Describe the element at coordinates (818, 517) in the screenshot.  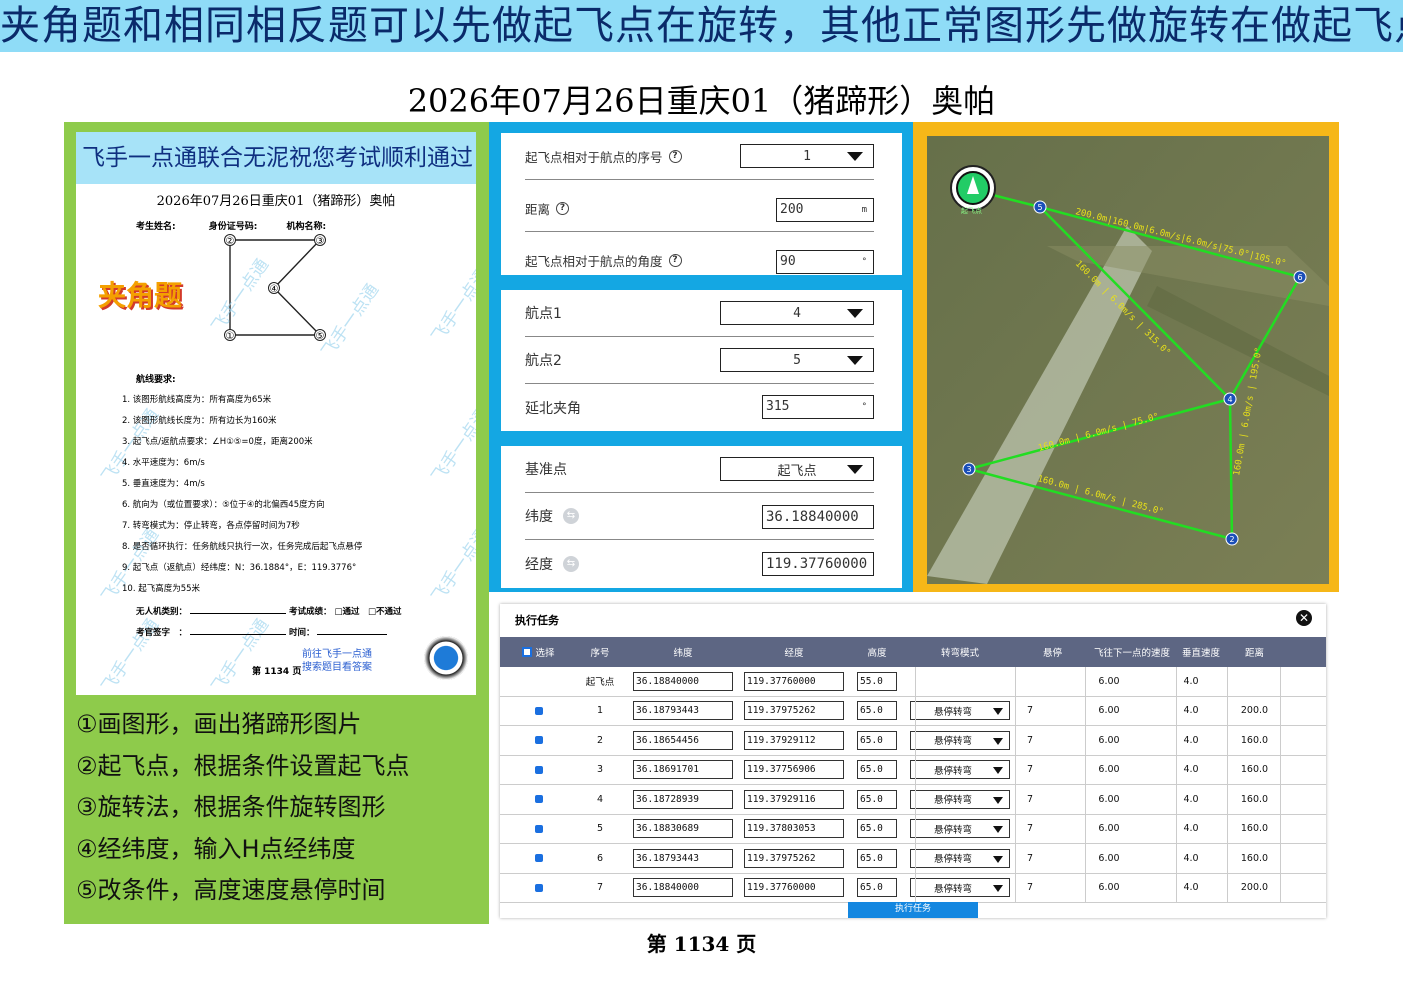
I see `latitude-input: 36.18840000` at that location.